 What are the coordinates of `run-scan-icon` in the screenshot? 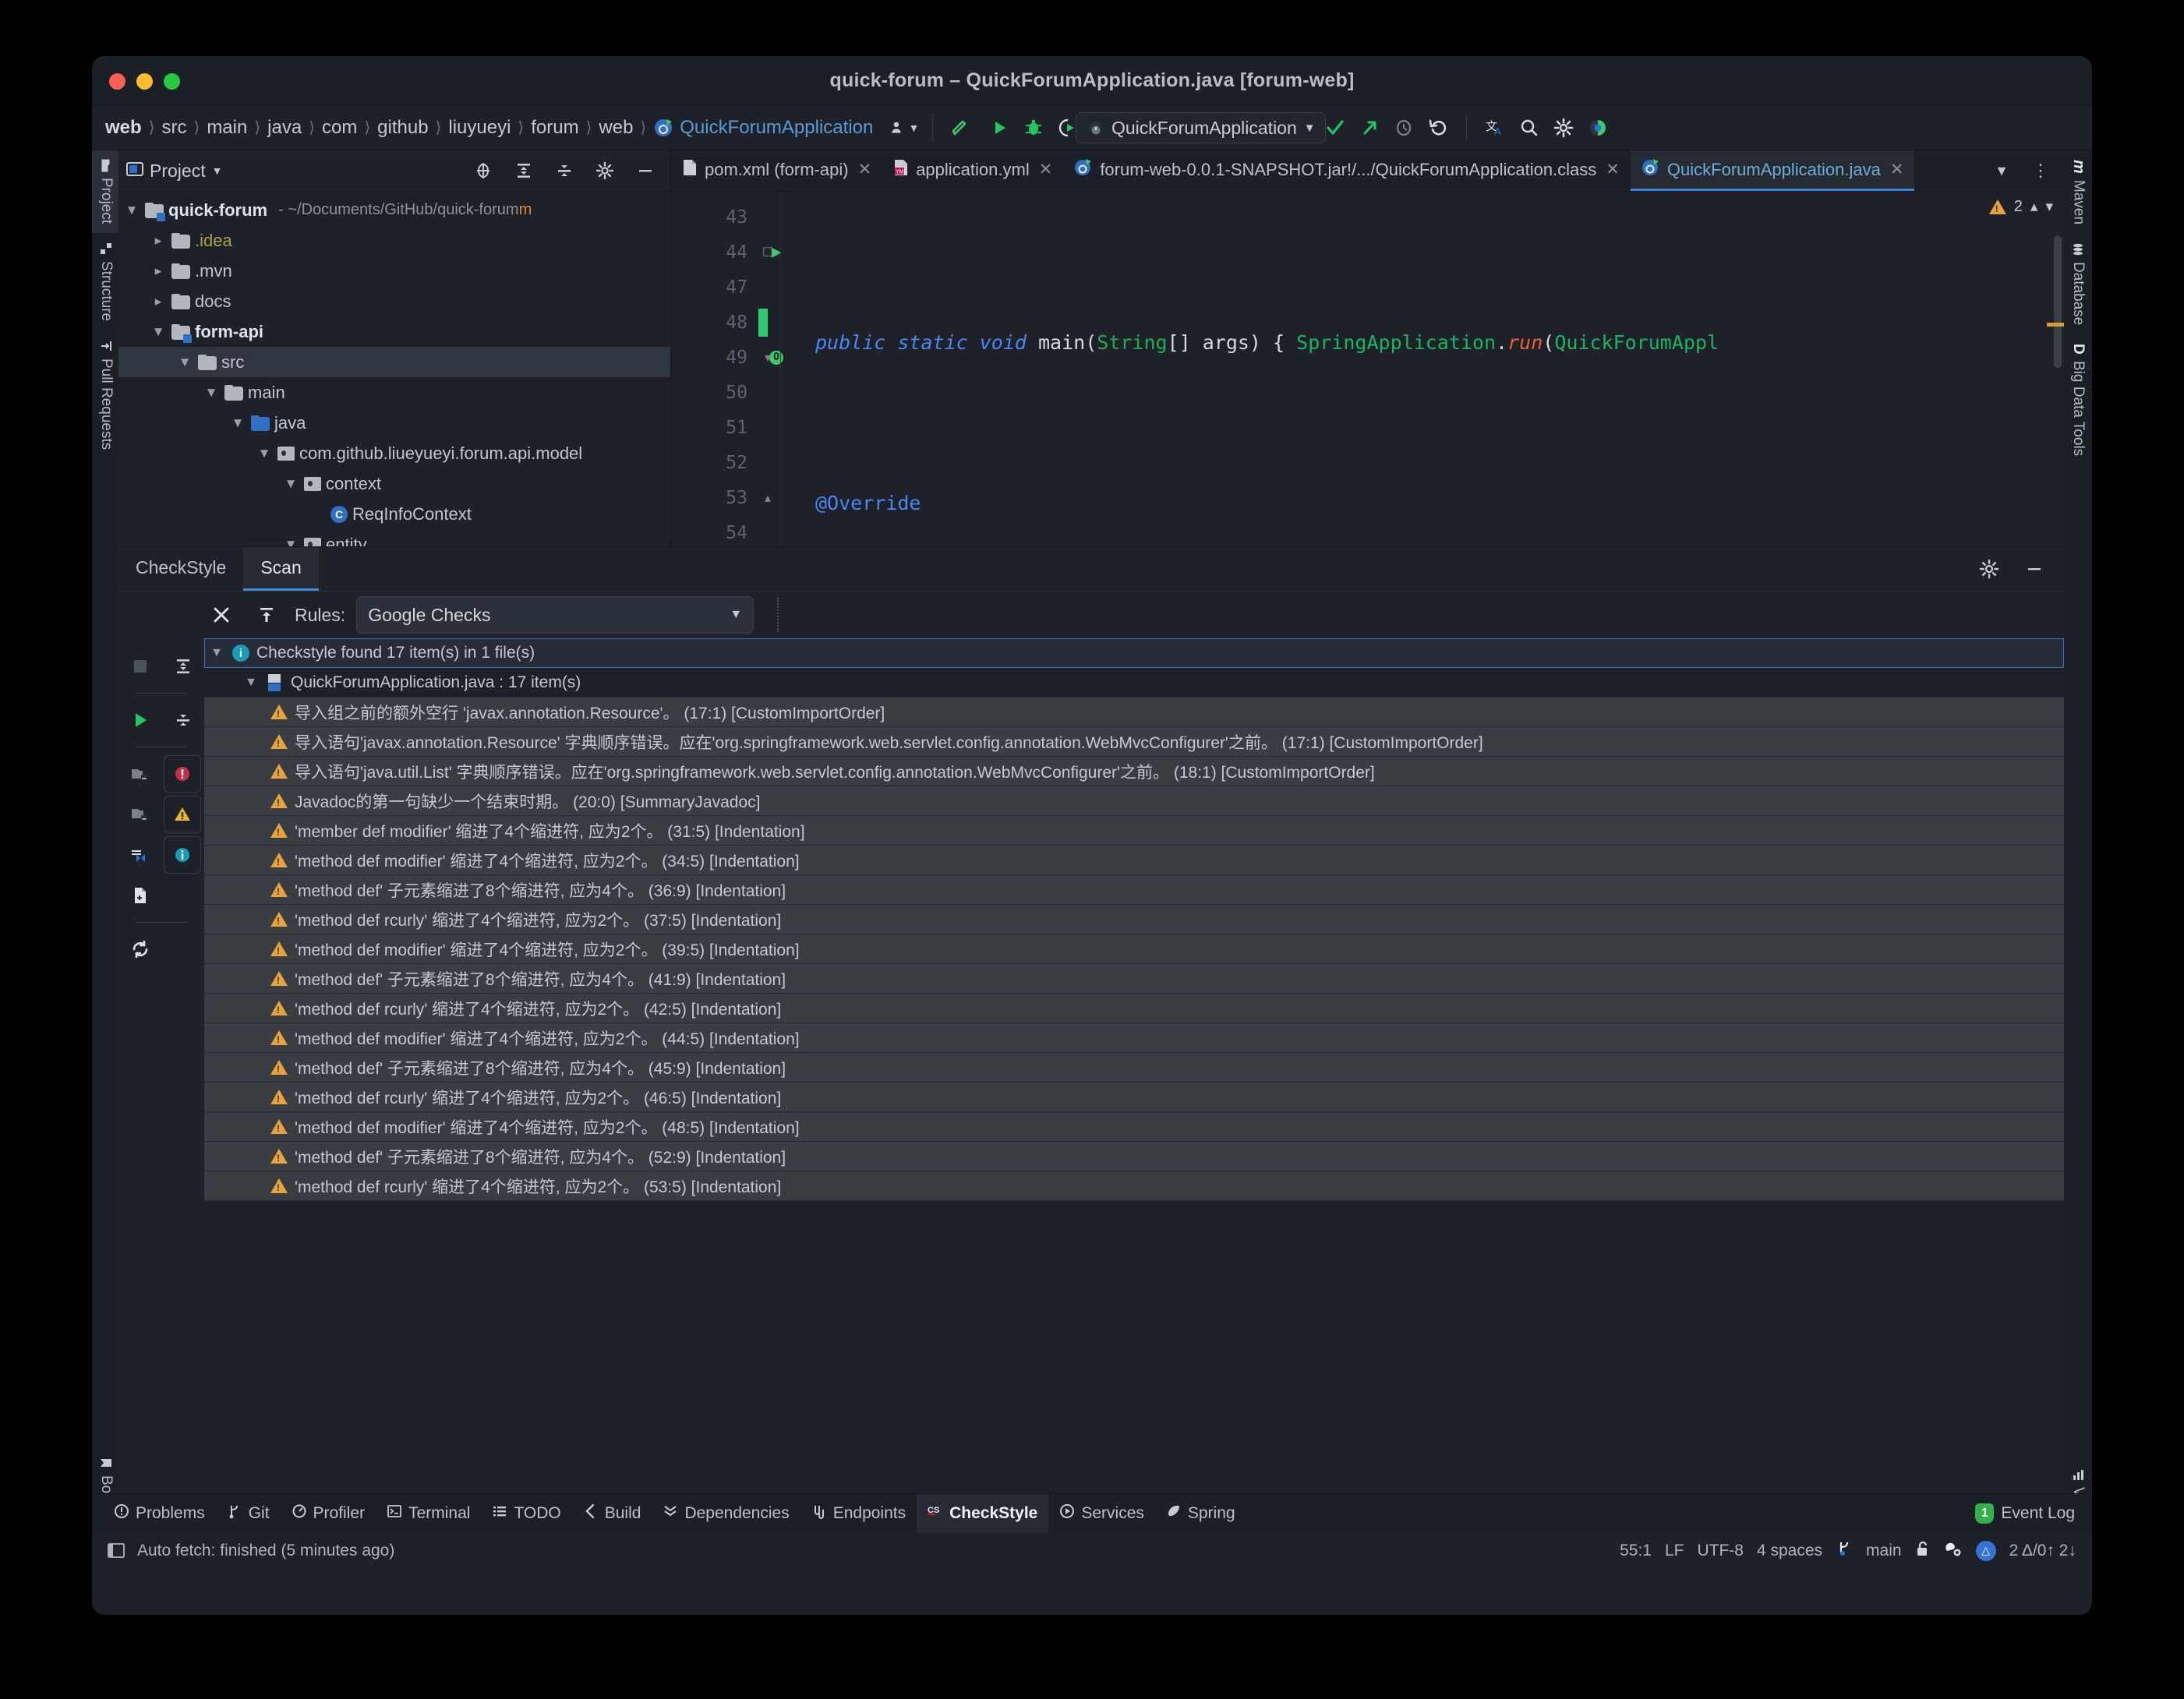 It's located at (140, 720).